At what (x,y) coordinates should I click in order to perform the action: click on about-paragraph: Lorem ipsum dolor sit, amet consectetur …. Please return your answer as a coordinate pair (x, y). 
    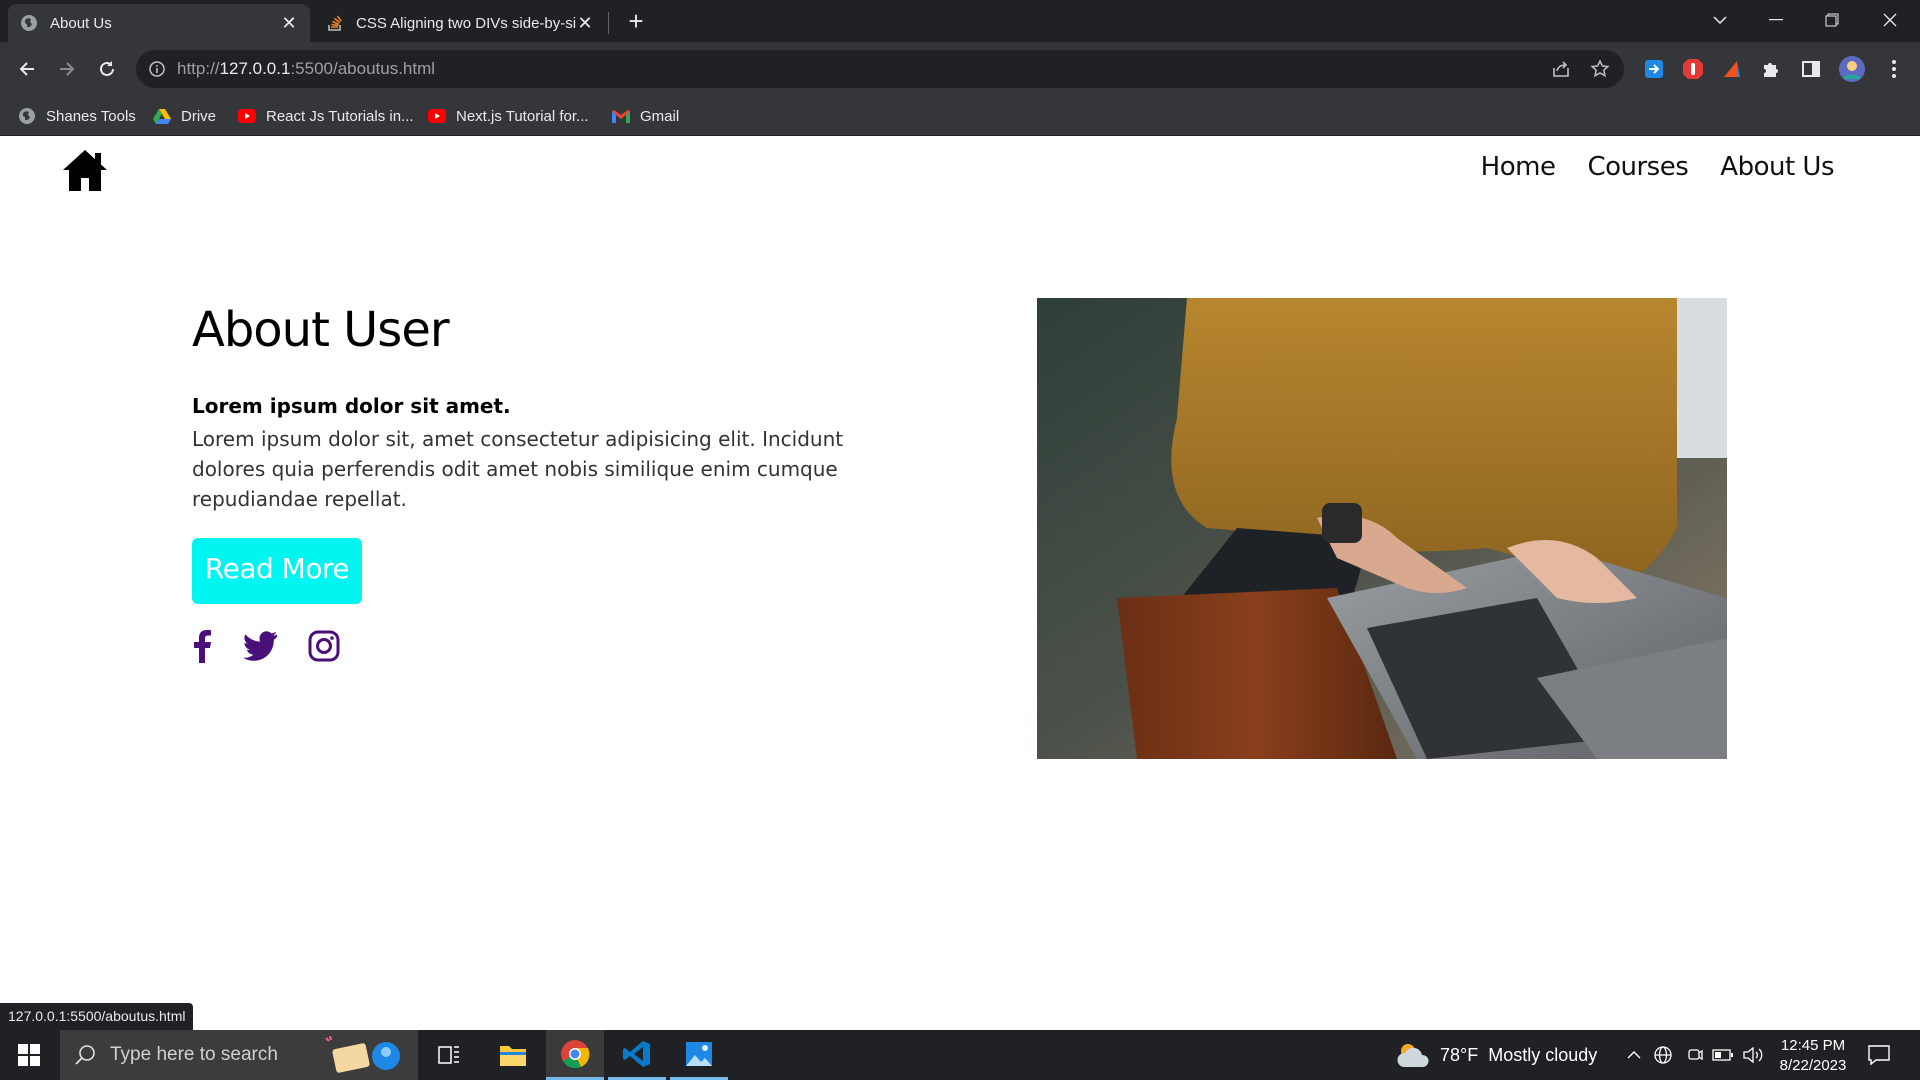
    Looking at the image, I should click on (518, 469).